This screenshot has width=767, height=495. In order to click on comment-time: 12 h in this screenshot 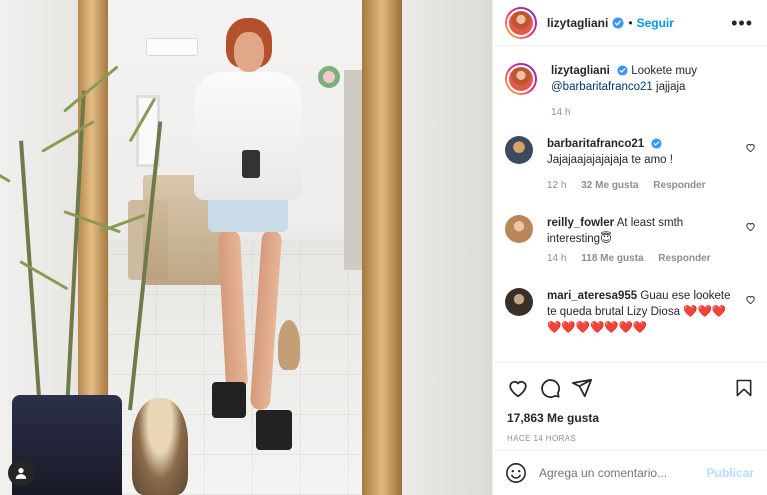, I will do `click(556, 185)`.